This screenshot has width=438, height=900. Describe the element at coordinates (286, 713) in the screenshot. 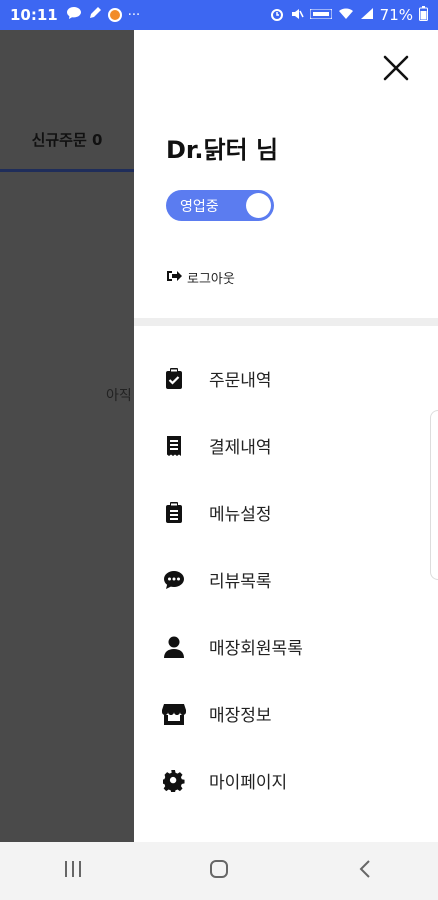

I see `menu-item-store-info: 매장정보` at that location.